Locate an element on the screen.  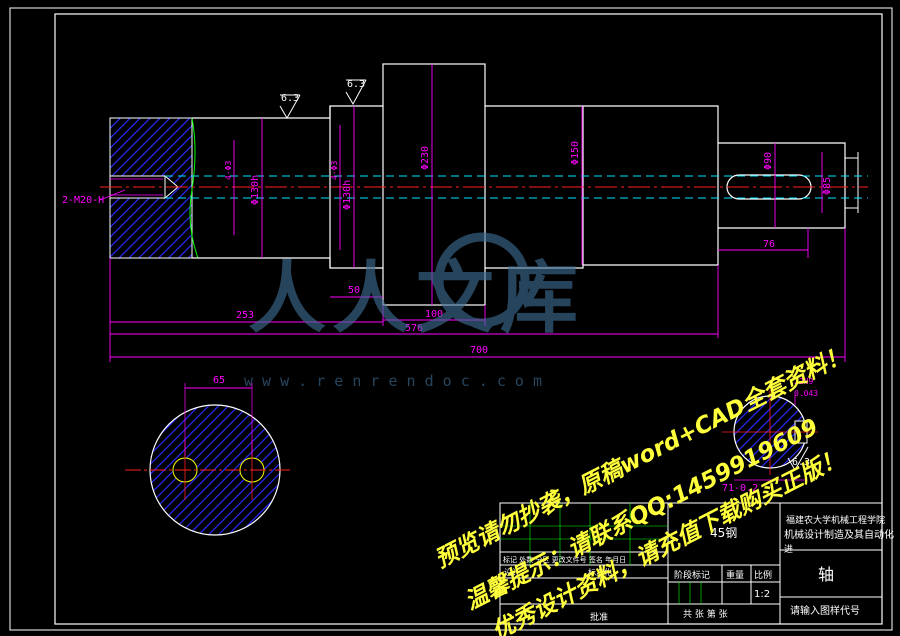
end-view: 65 is located at coordinates (207, 455).